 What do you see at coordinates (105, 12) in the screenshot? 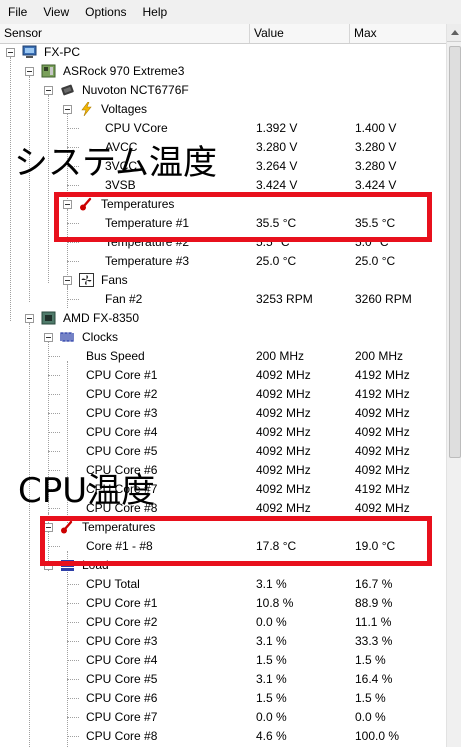
I see `menu-options: Options` at bounding box center [105, 12].